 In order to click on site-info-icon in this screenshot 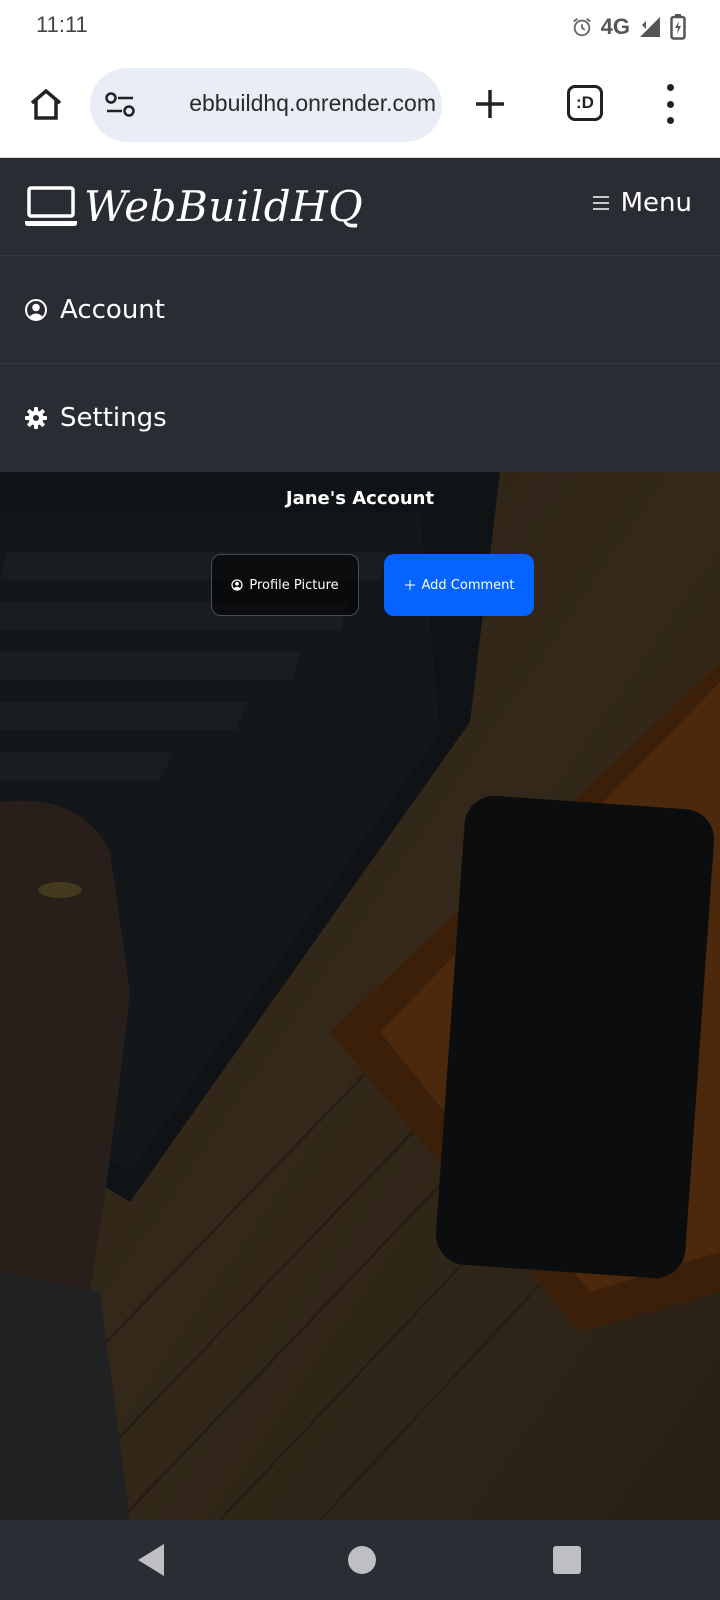, I will do `click(120, 105)`.